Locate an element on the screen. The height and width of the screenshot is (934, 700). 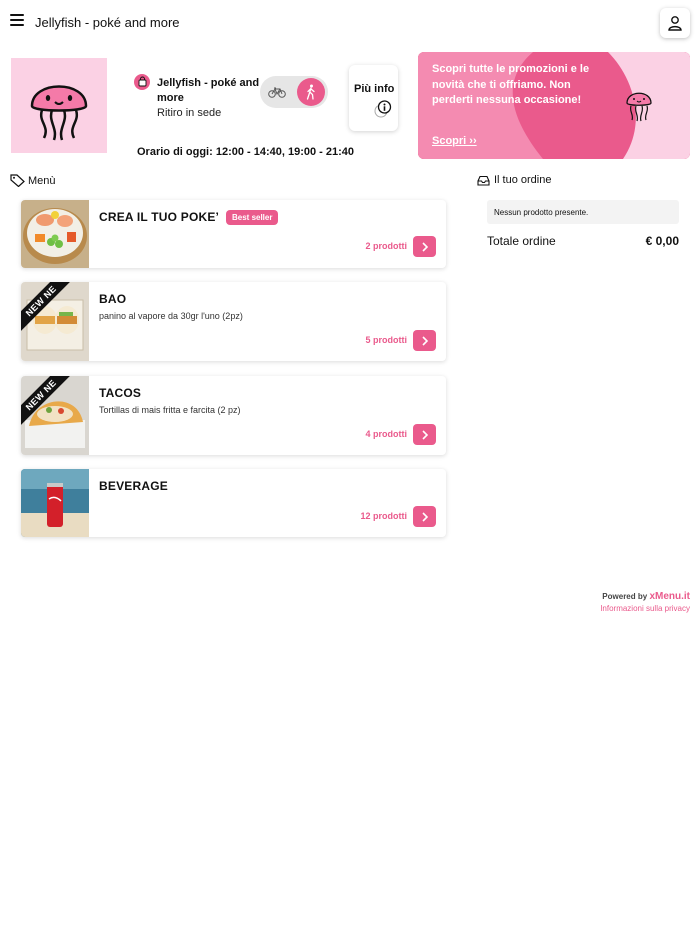
product-count: 5 prodotti is located at coordinates (386, 340).